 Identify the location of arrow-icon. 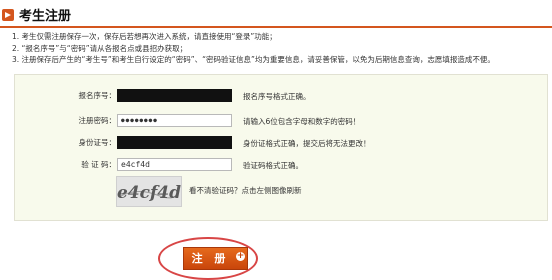
(8, 15).